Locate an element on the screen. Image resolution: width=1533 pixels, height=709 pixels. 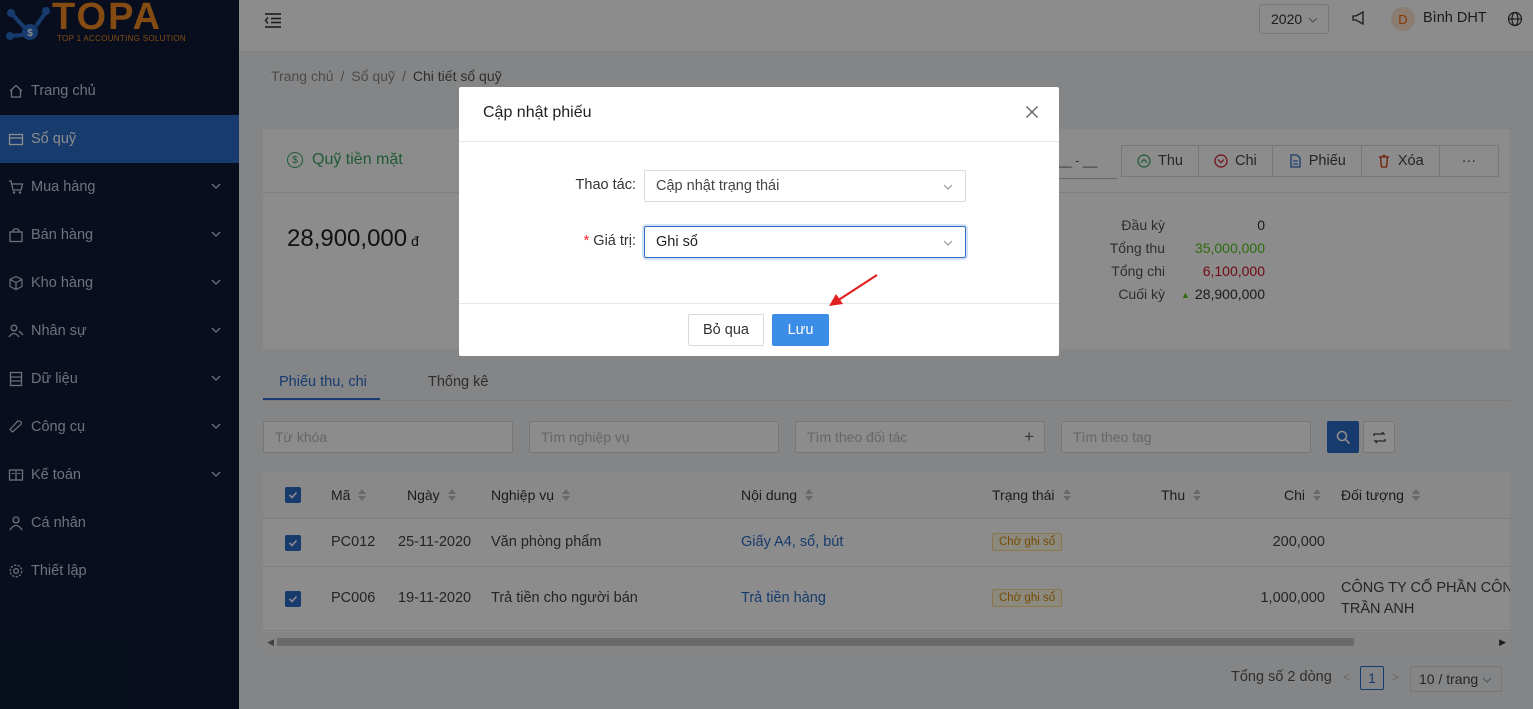
save-button: Lưu is located at coordinates (800, 330).